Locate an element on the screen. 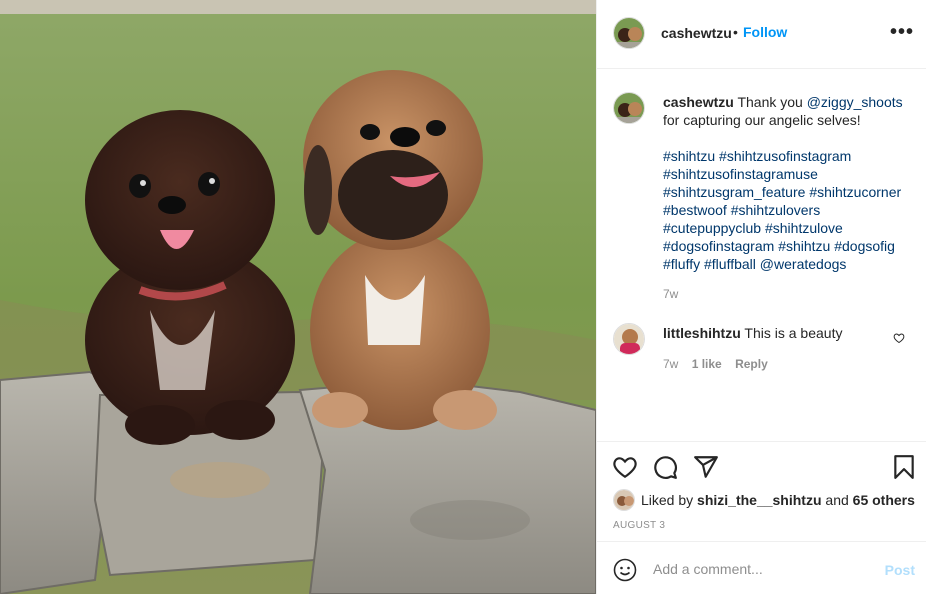  caption-end-mention: @weratedogs is located at coordinates (803, 264).